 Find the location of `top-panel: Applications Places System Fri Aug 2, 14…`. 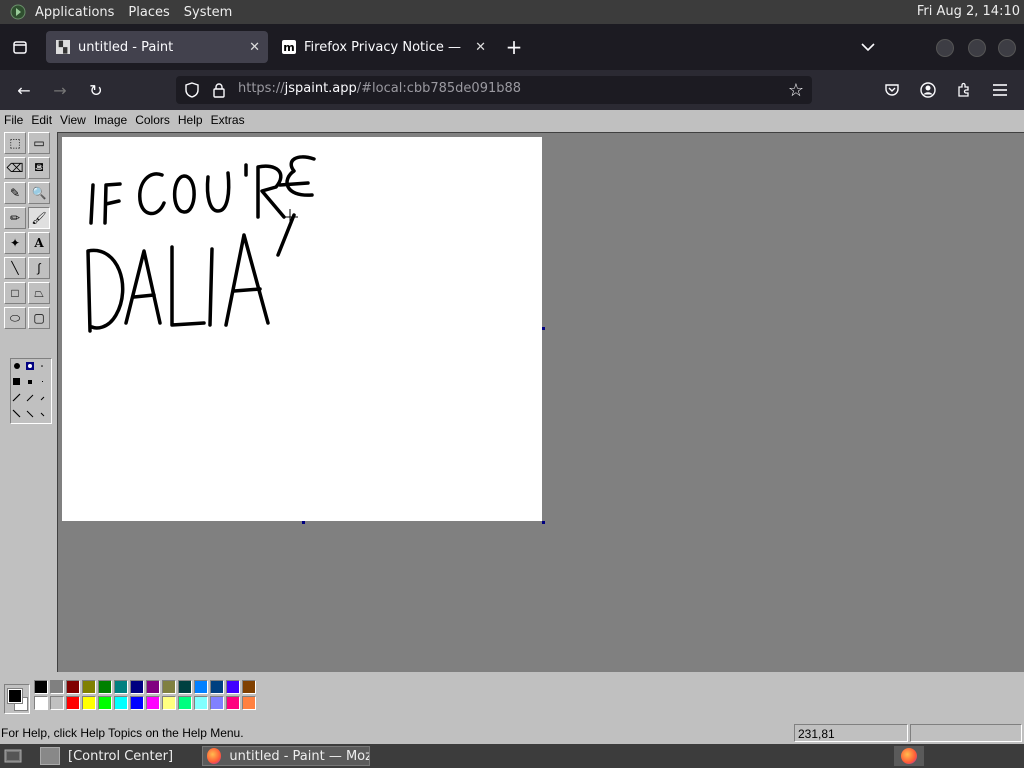

top-panel: Applications Places System Fri Aug 2, 14… is located at coordinates (512, 12).